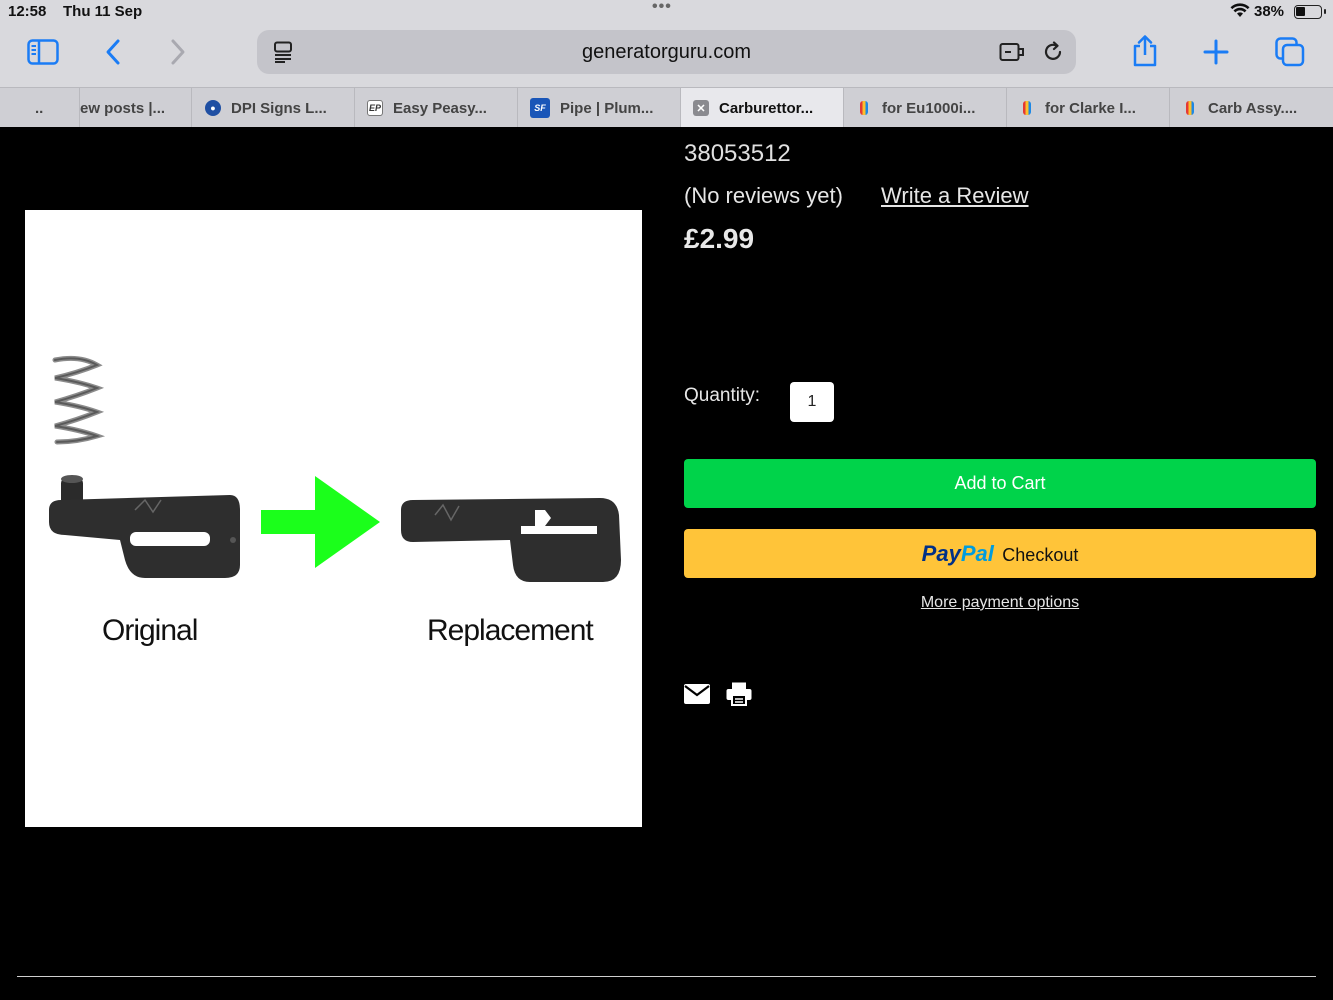 This screenshot has height=1000, width=1333. I want to click on tab-label: .., so click(39, 108).